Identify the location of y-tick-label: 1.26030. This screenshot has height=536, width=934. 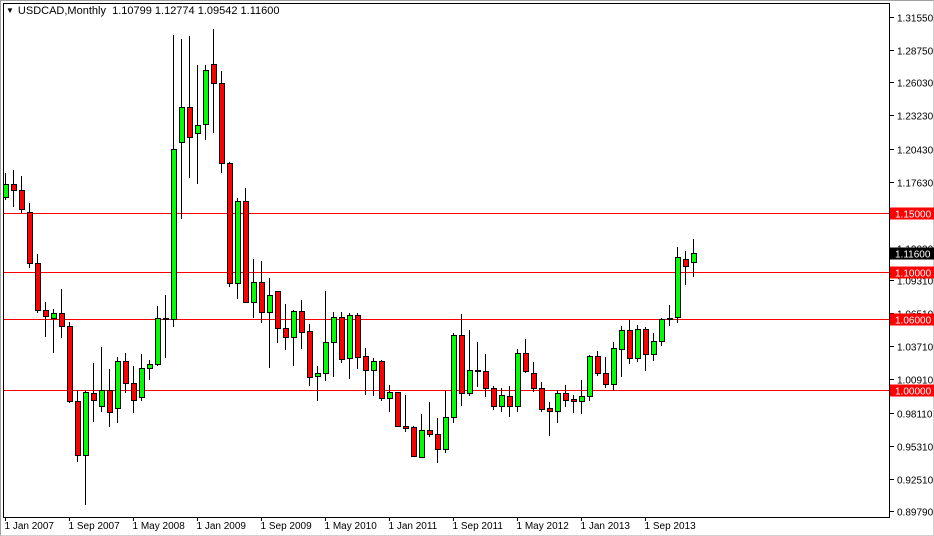
(915, 84).